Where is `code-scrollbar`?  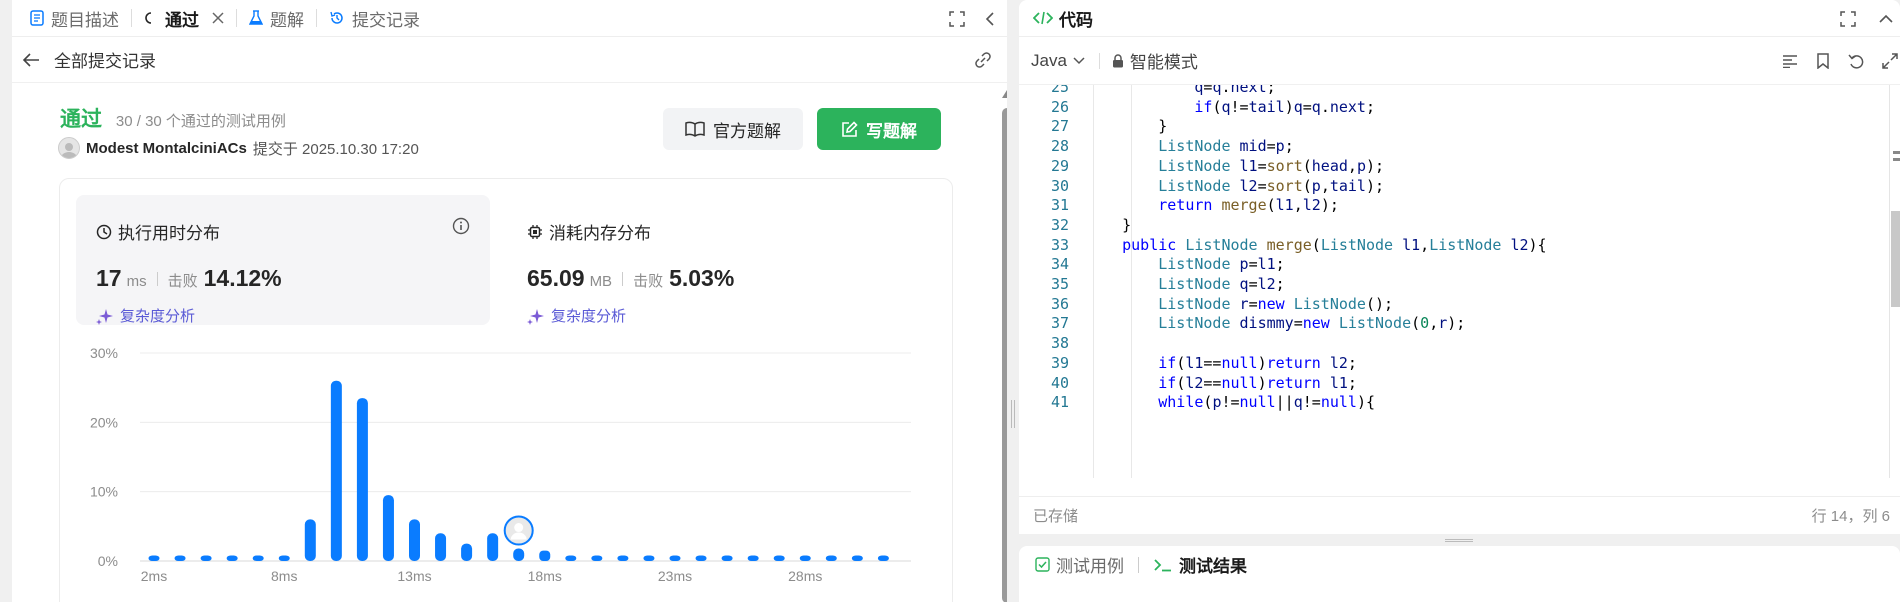
code-scrollbar is located at coordinates (1894, 281).